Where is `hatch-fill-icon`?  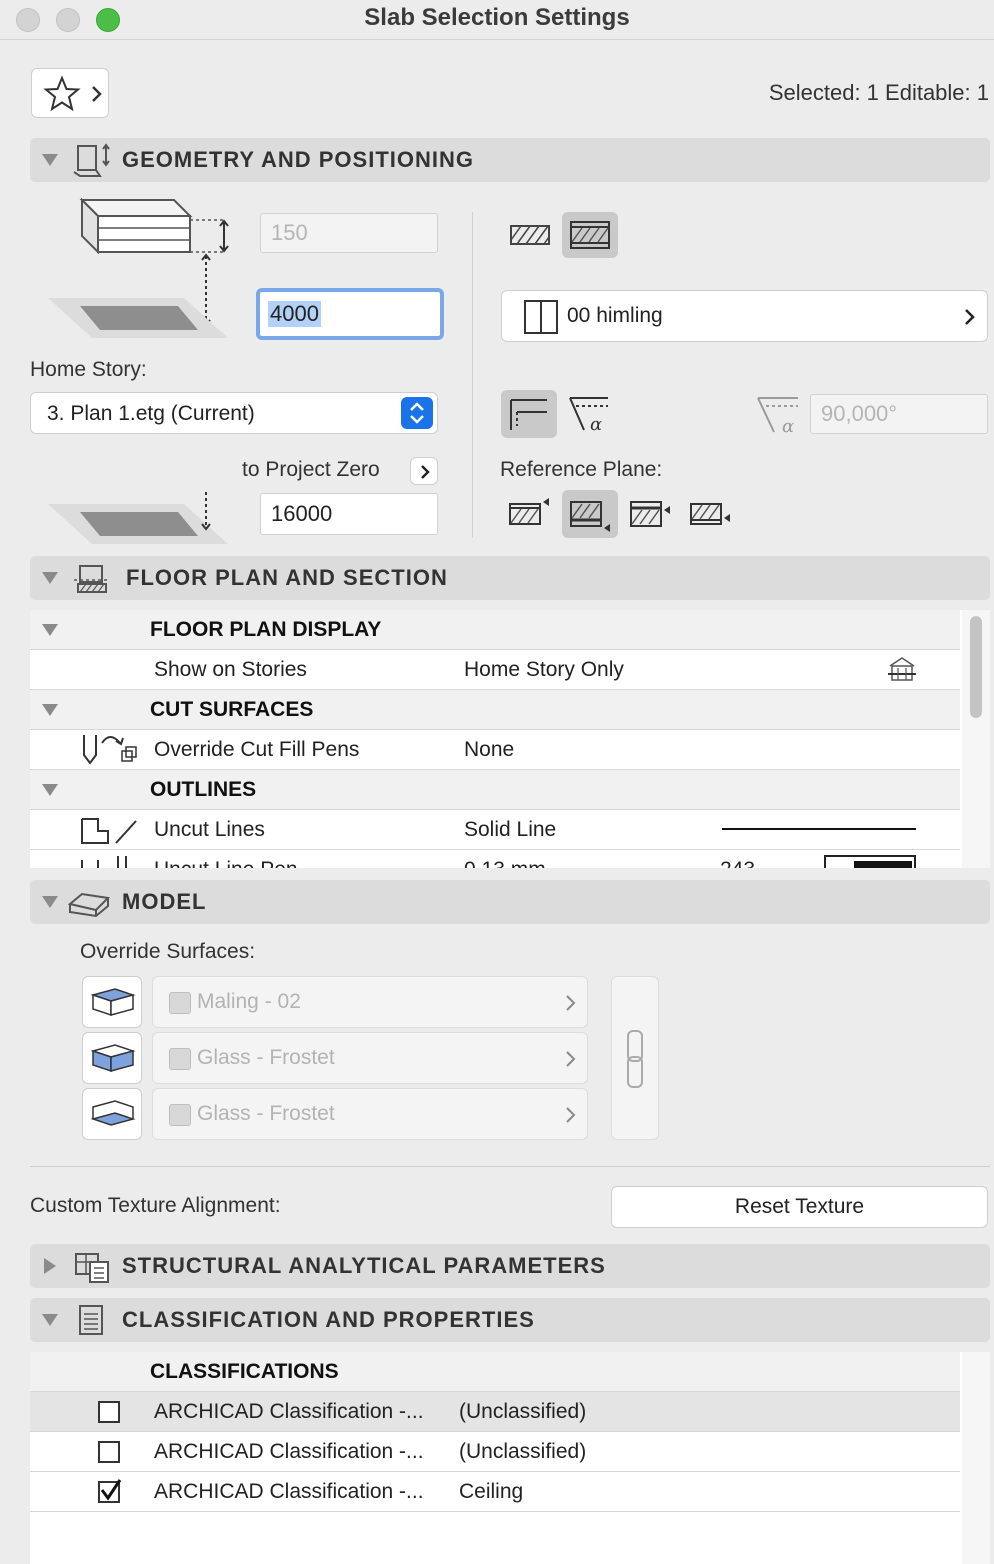
hatch-fill-icon is located at coordinates (530, 235).